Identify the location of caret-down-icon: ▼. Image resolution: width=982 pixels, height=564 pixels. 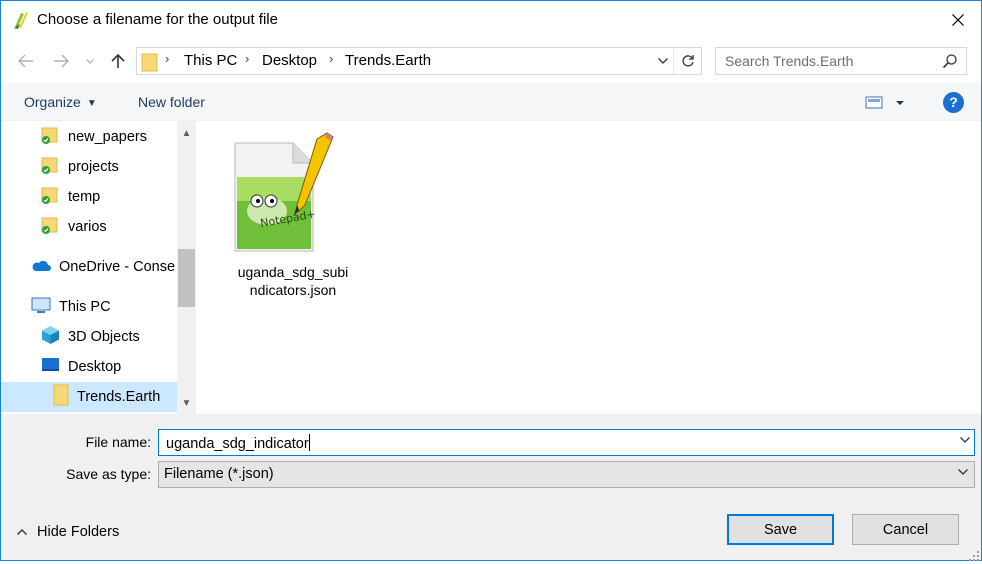
(91, 103).